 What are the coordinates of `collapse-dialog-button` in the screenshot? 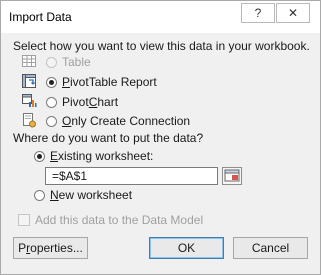 It's located at (232, 176).